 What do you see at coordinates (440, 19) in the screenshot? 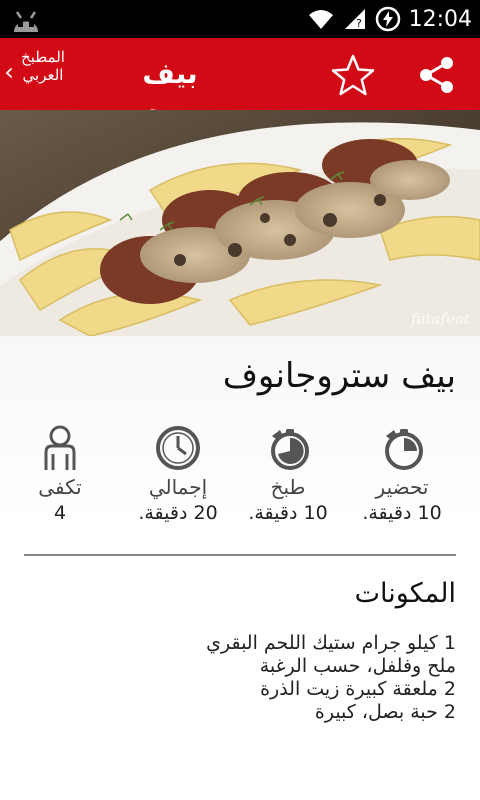
I see `status-time: 12:04` at bounding box center [440, 19].